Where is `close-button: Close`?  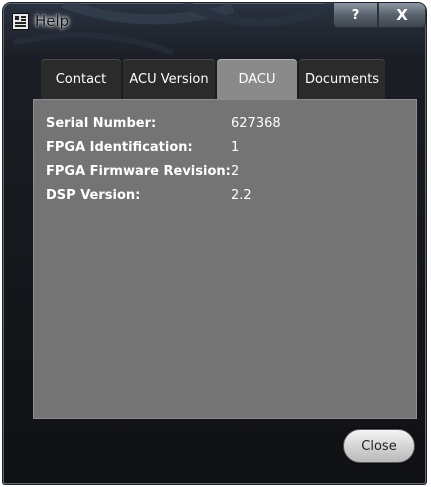 close-button: Close is located at coordinates (379, 446).